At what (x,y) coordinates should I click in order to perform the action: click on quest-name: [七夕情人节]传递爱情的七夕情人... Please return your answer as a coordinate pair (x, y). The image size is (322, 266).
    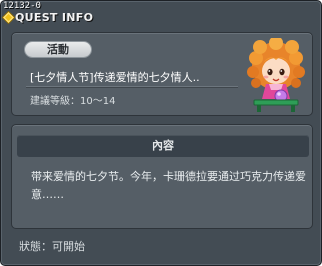
    Looking at the image, I should click on (115, 77).